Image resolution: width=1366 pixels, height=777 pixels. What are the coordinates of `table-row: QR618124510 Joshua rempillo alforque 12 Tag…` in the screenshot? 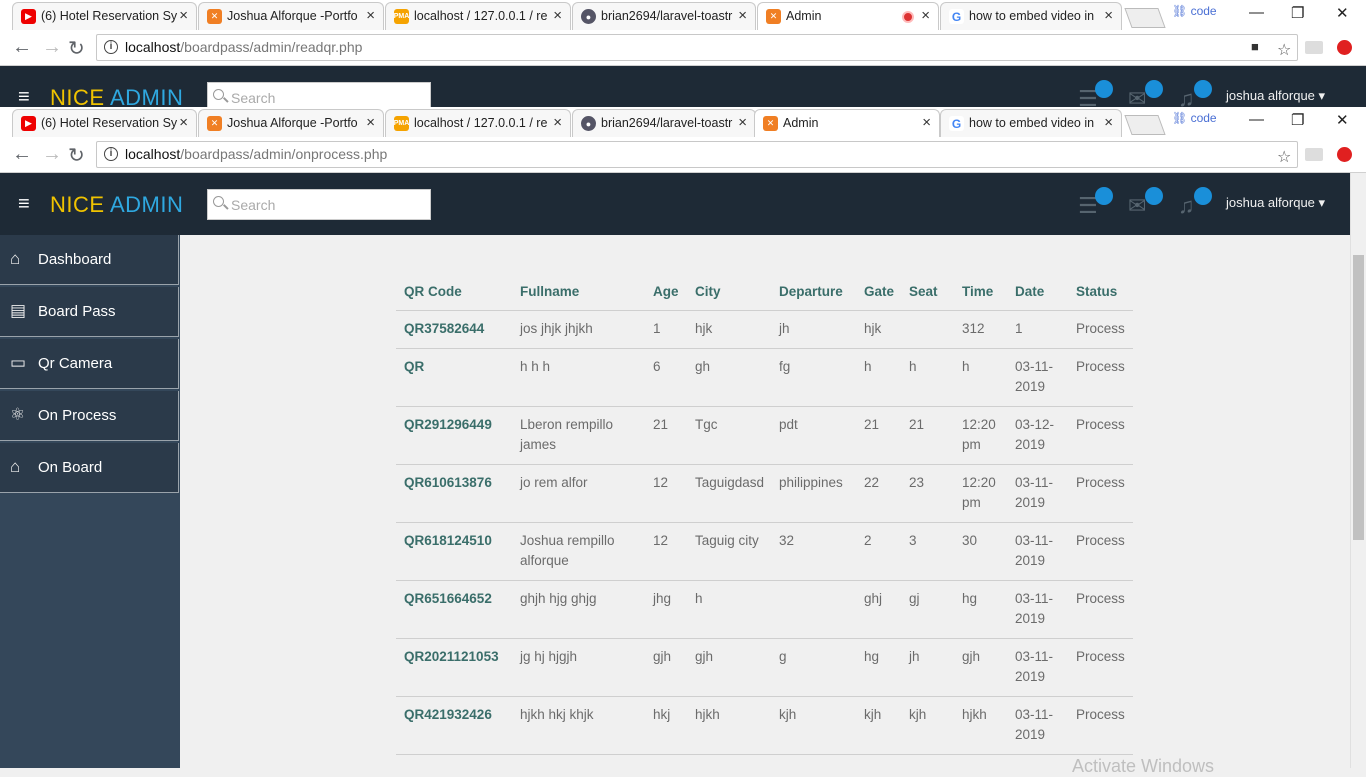 It's located at (764, 551).